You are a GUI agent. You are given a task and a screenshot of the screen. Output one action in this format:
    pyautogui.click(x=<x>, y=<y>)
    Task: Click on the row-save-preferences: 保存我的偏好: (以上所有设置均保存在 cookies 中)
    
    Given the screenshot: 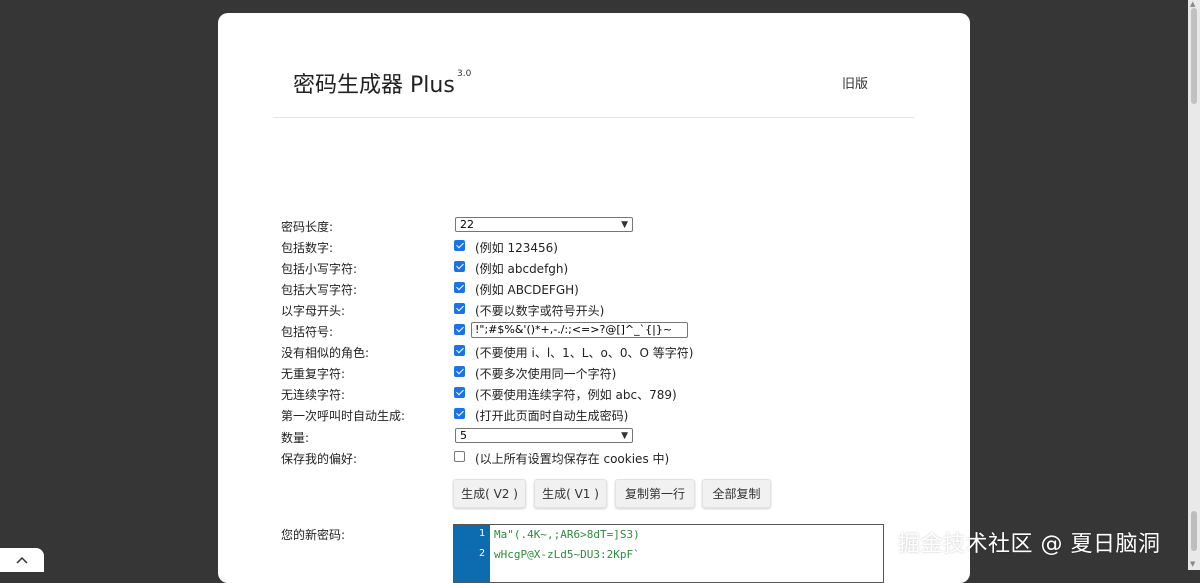 What is the action you would take?
    pyautogui.click(x=594, y=457)
    